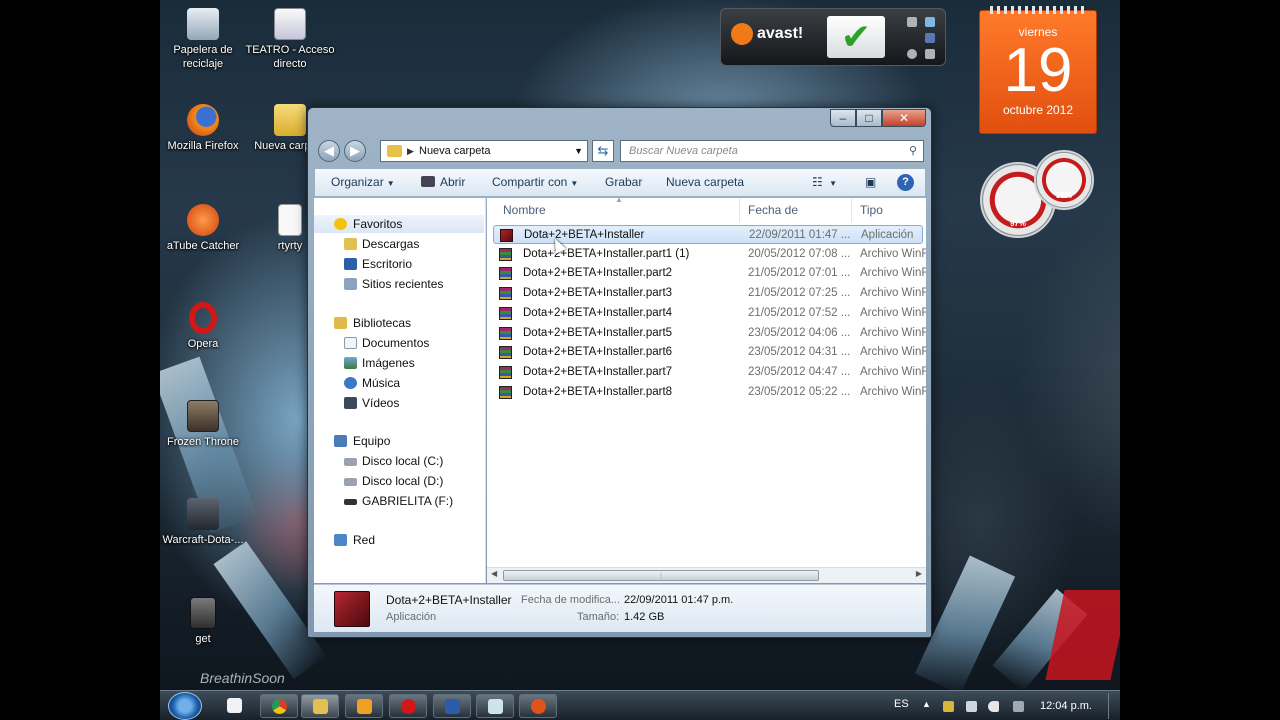  I want to click on network-status-icon, so click(971, 706).